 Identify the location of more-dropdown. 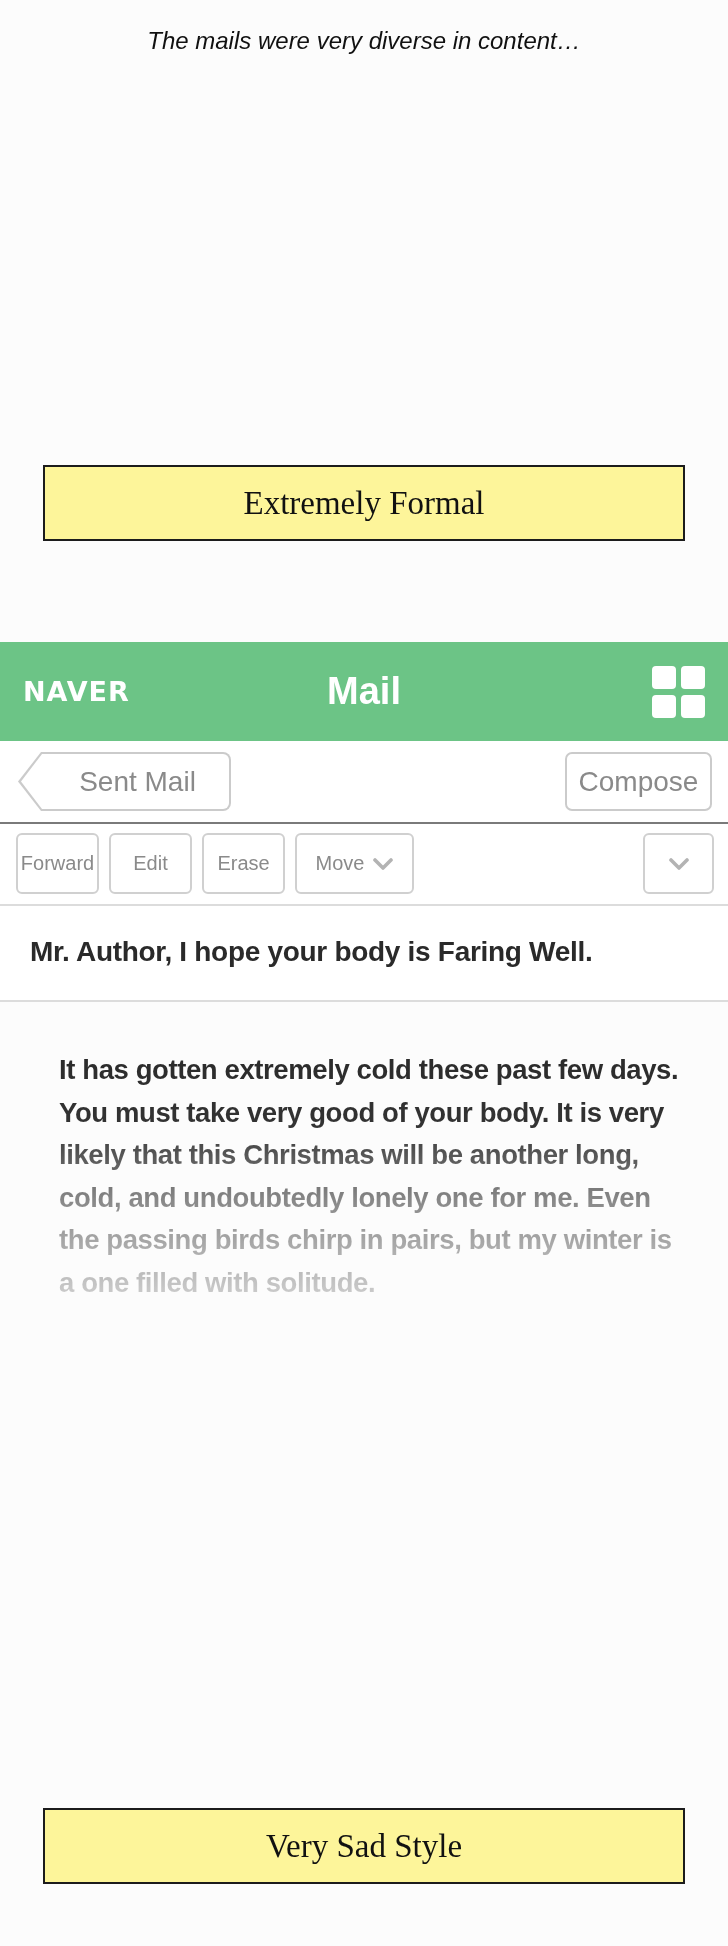
(678, 863).